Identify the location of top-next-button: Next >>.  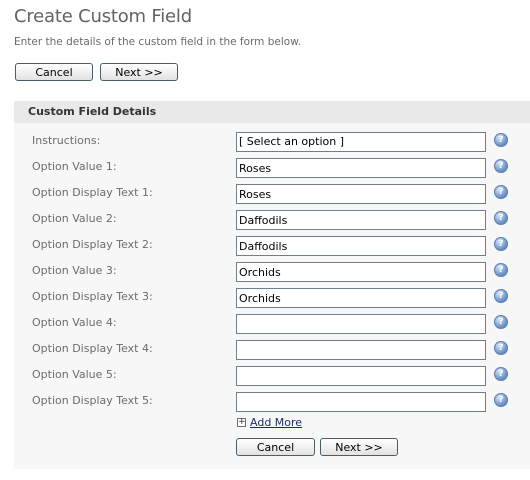
(139, 72).